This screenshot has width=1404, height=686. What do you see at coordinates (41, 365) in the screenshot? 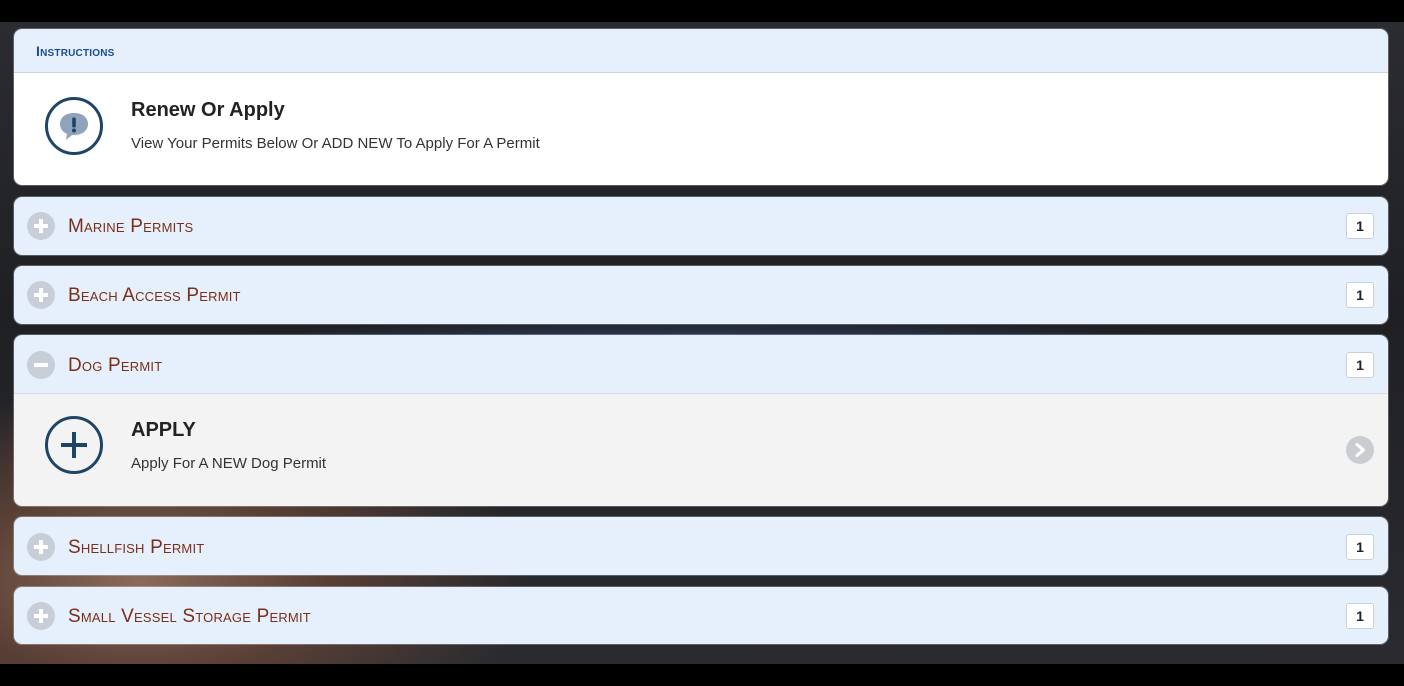
I see `collapse-minus-icon` at bounding box center [41, 365].